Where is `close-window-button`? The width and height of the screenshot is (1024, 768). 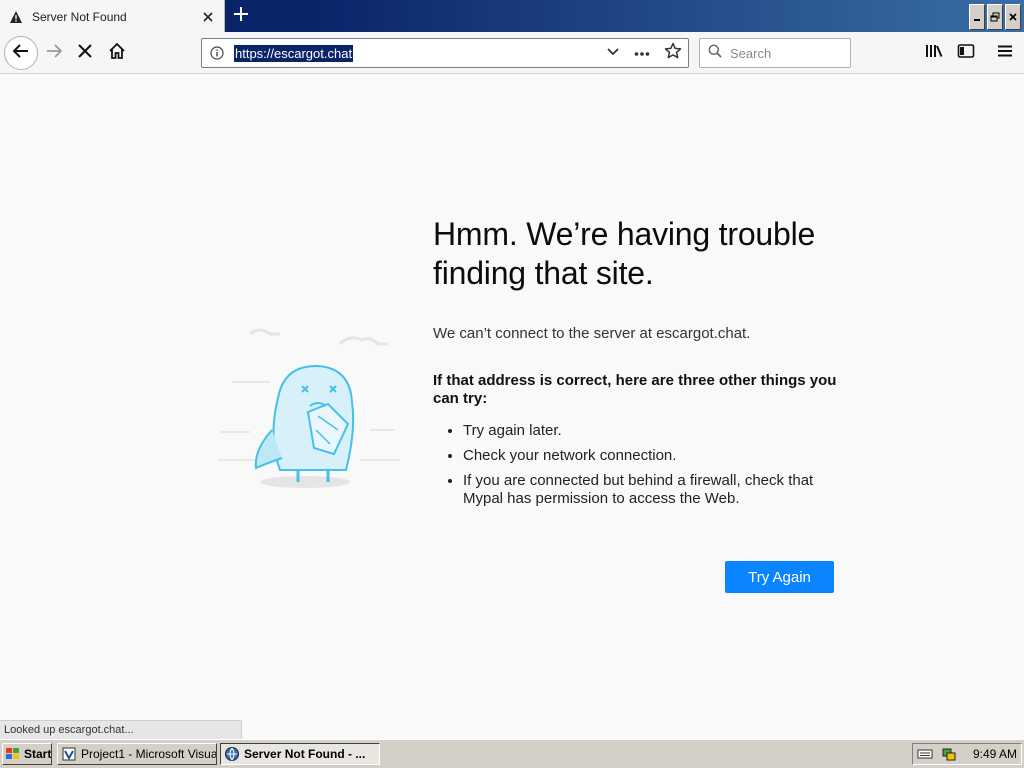
close-window-button is located at coordinates (1013, 17).